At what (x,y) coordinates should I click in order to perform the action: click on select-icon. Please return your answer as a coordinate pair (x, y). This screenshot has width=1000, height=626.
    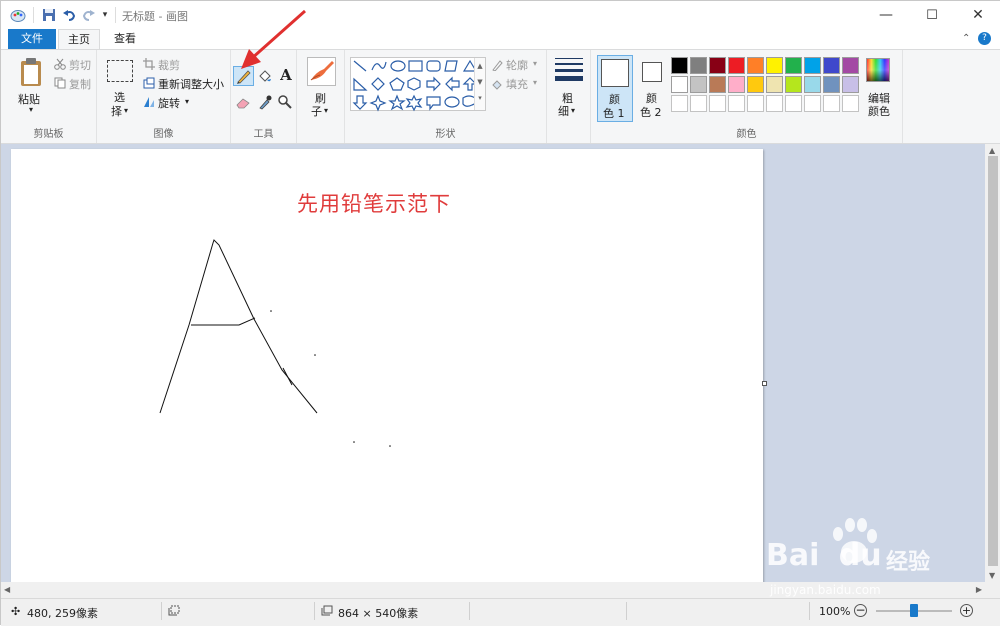
    Looking at the image, I should click on (120, 71).